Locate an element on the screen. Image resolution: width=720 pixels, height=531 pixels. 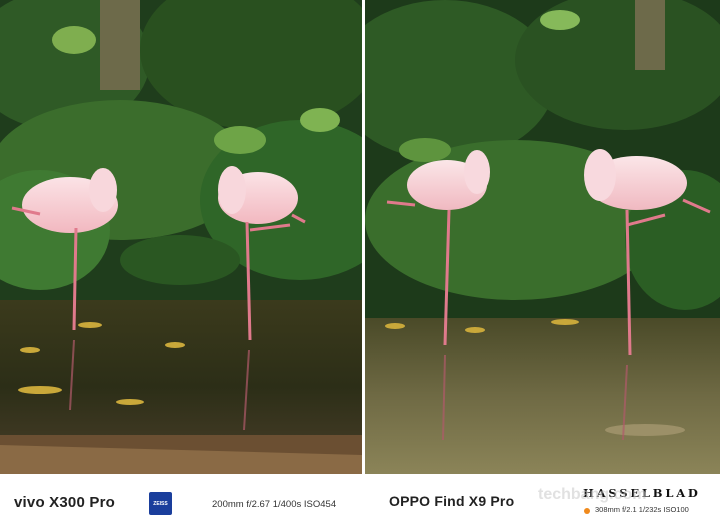
zeiss-logo: ZEISS is located at coordinates (160, 503).